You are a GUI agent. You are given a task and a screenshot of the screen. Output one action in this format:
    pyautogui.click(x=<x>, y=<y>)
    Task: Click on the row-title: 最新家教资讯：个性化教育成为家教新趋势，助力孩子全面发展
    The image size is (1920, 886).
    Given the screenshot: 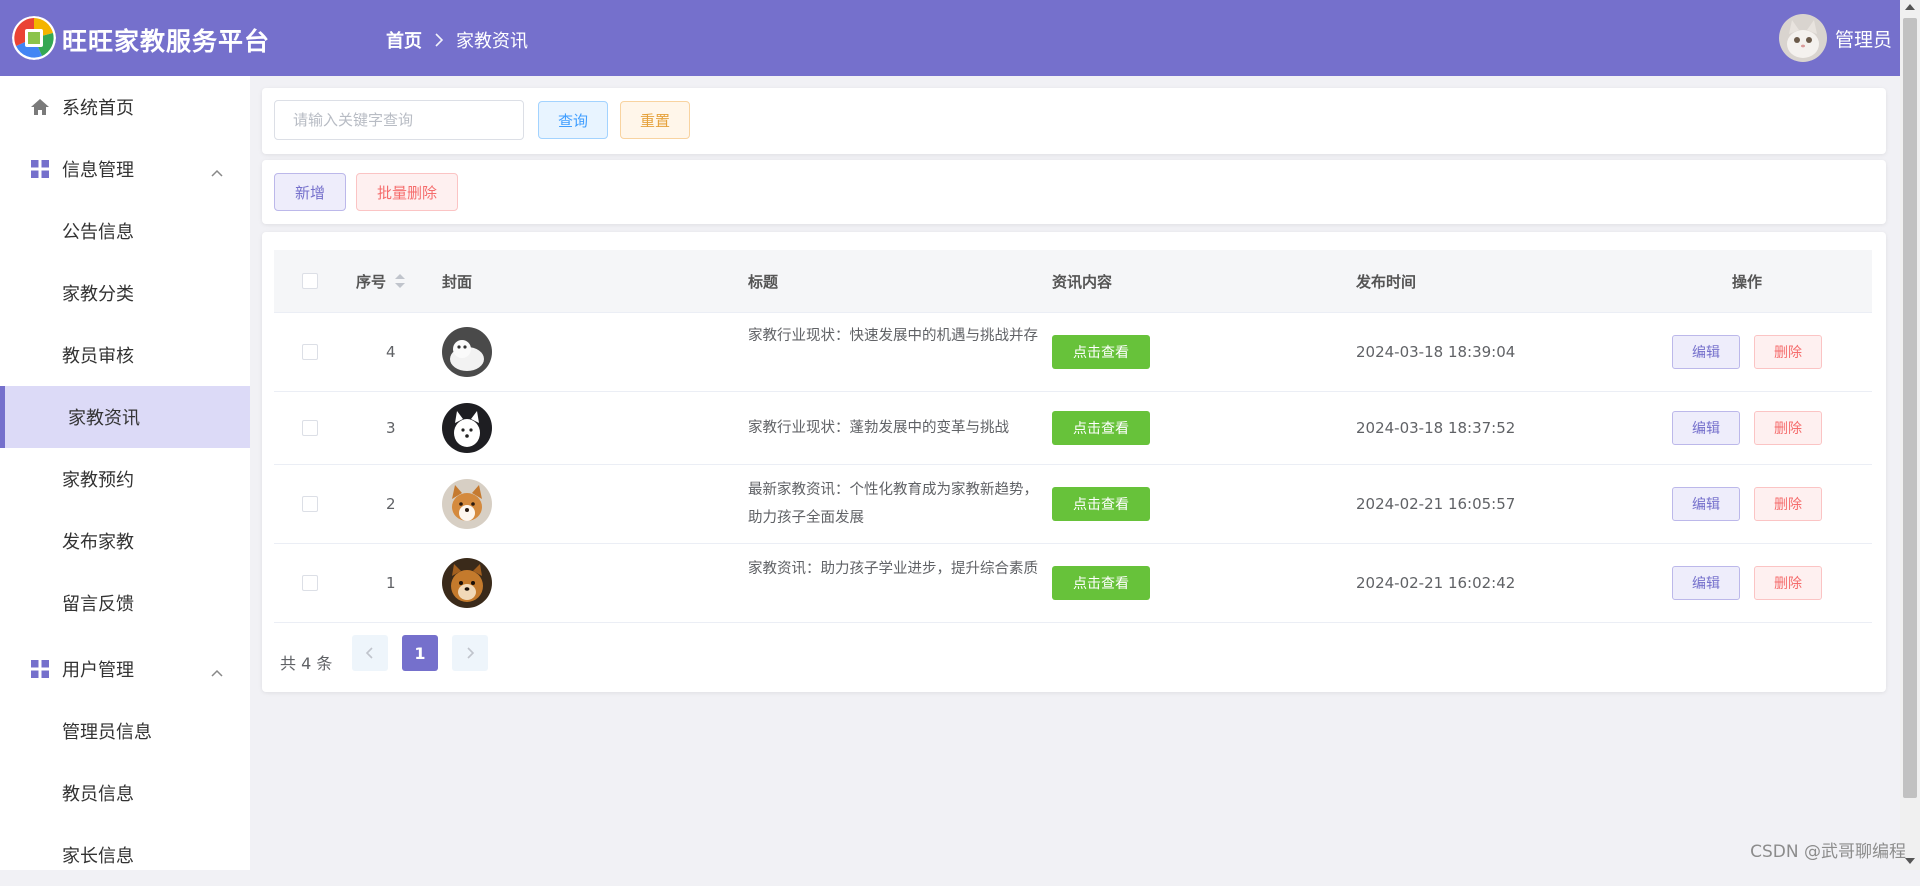 What is the action you would take?
    pyautogui.click(x=893, y=504)
    